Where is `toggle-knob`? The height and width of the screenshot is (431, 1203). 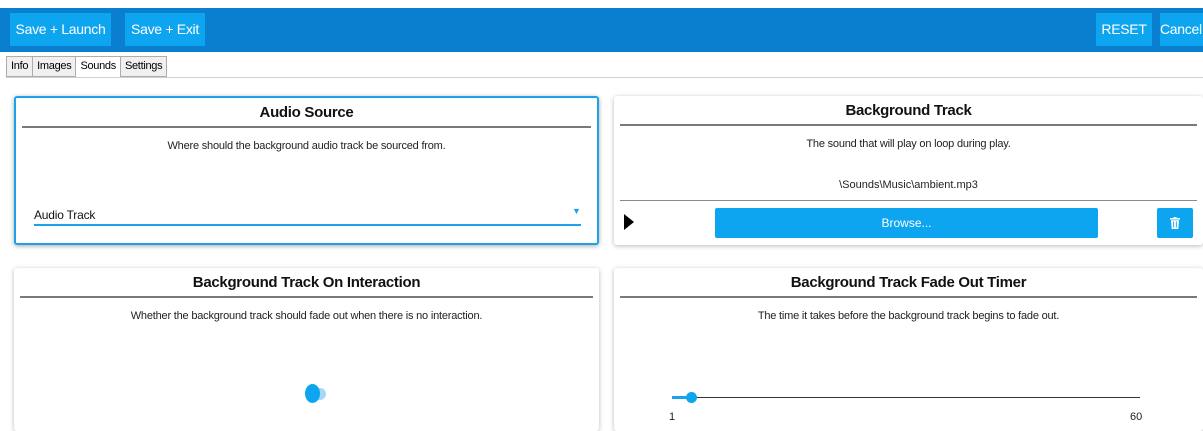 toggle-knob is located at coordinates (312, 393).